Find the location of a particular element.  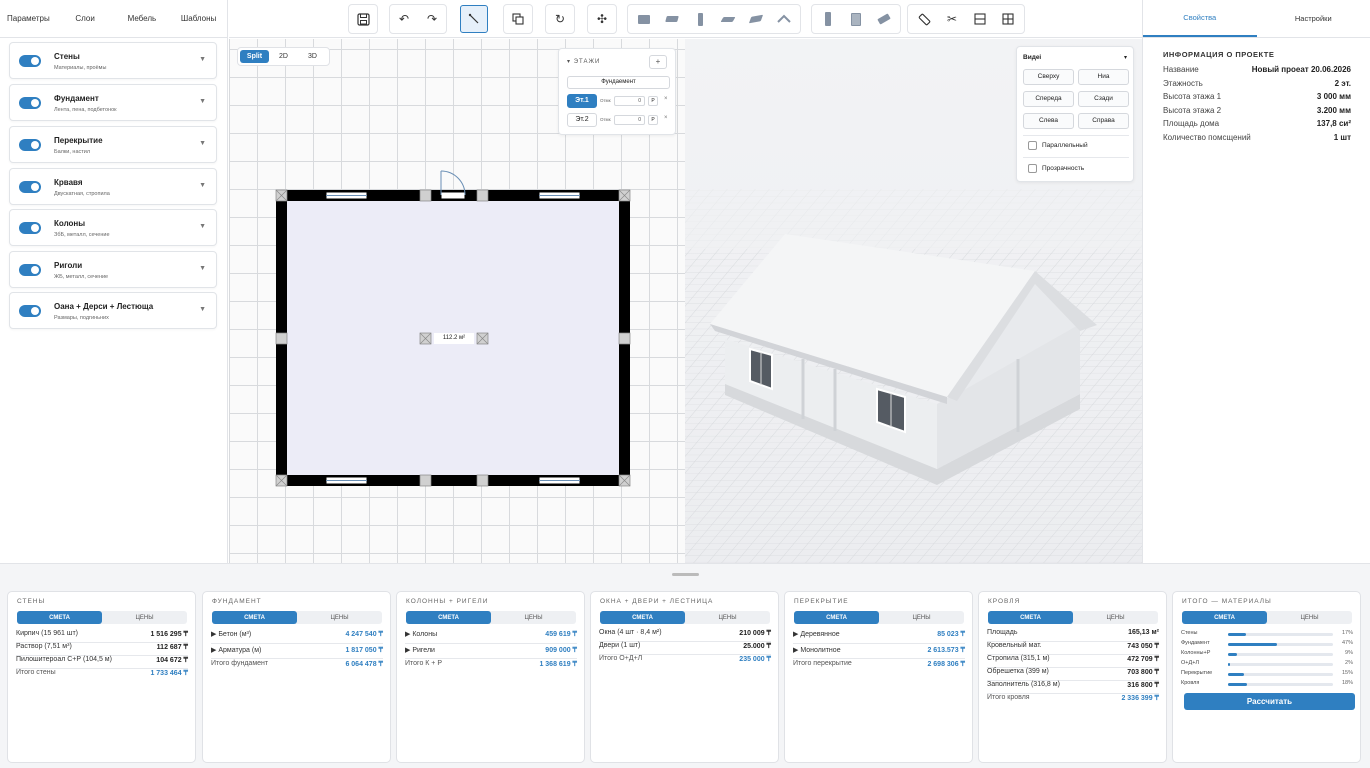

estimate-row-expandable: ▶ Колоны 459 619 ₸ is located at coordinates (491, 636).